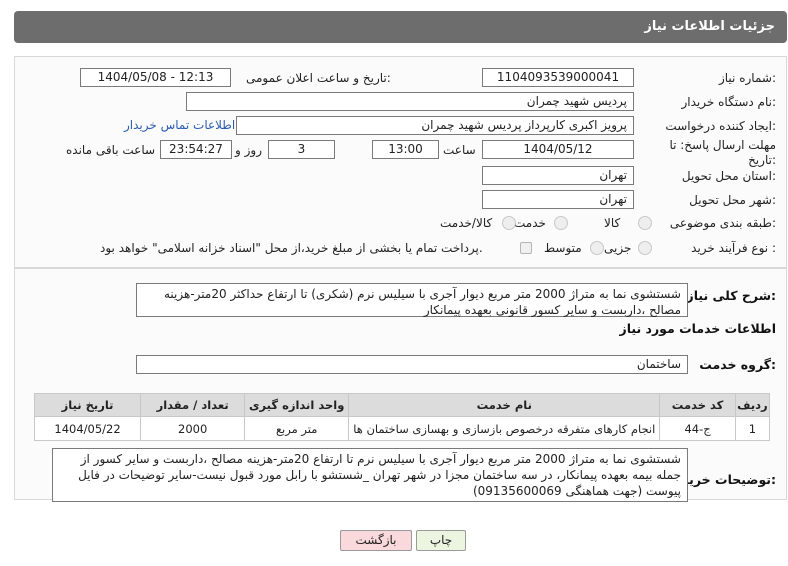 The width and height of the screenshot is (788, 566). I want to click on col-quantity: تعداد / مقدار, so click(193, 405).